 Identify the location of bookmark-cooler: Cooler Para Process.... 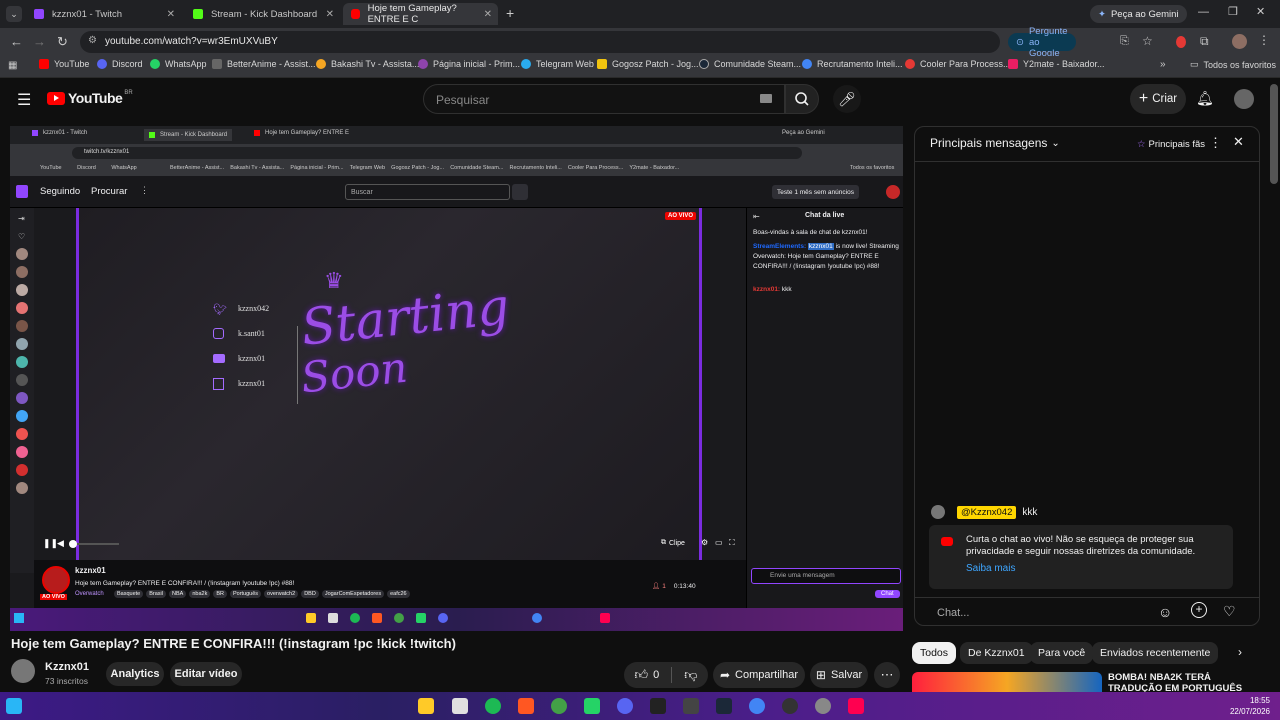
(958, 64).